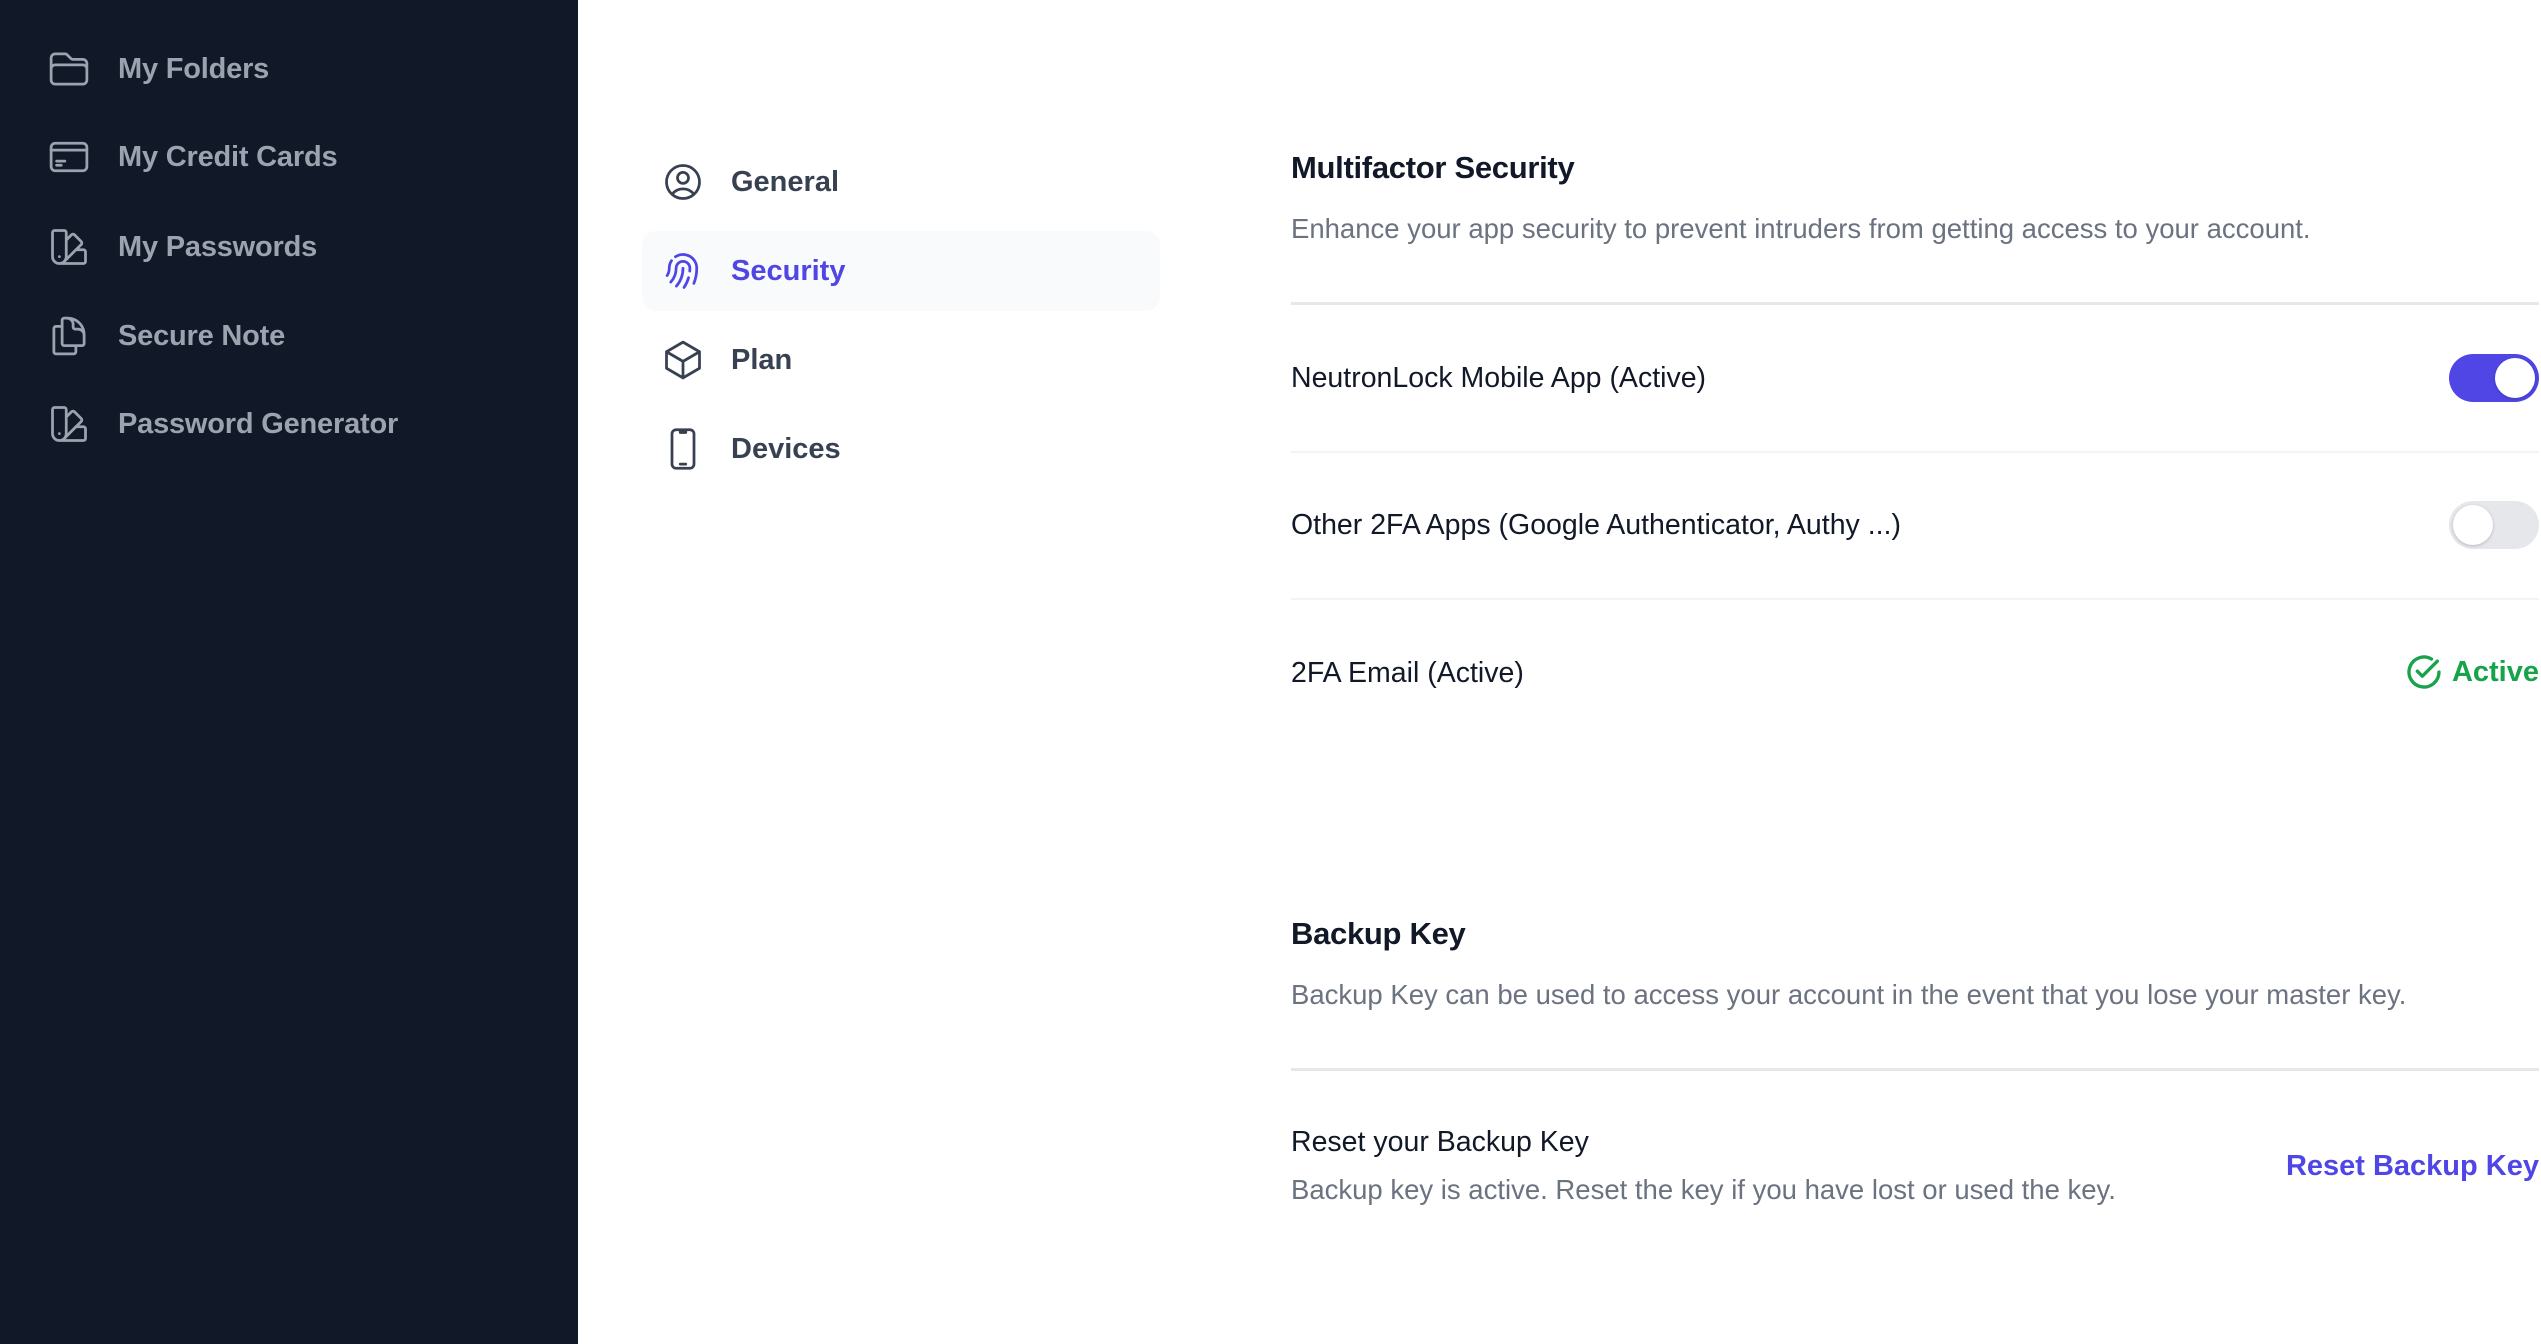  I want to click on sidebar-item-label: My Credit Cards, so click(228, 156).